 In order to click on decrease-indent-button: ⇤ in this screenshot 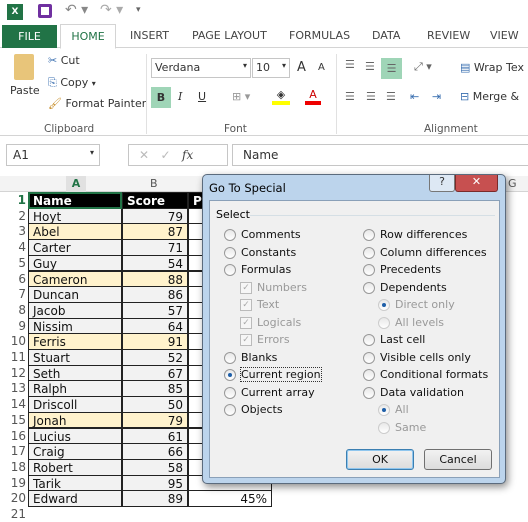, I will do `click(414, 96)`.